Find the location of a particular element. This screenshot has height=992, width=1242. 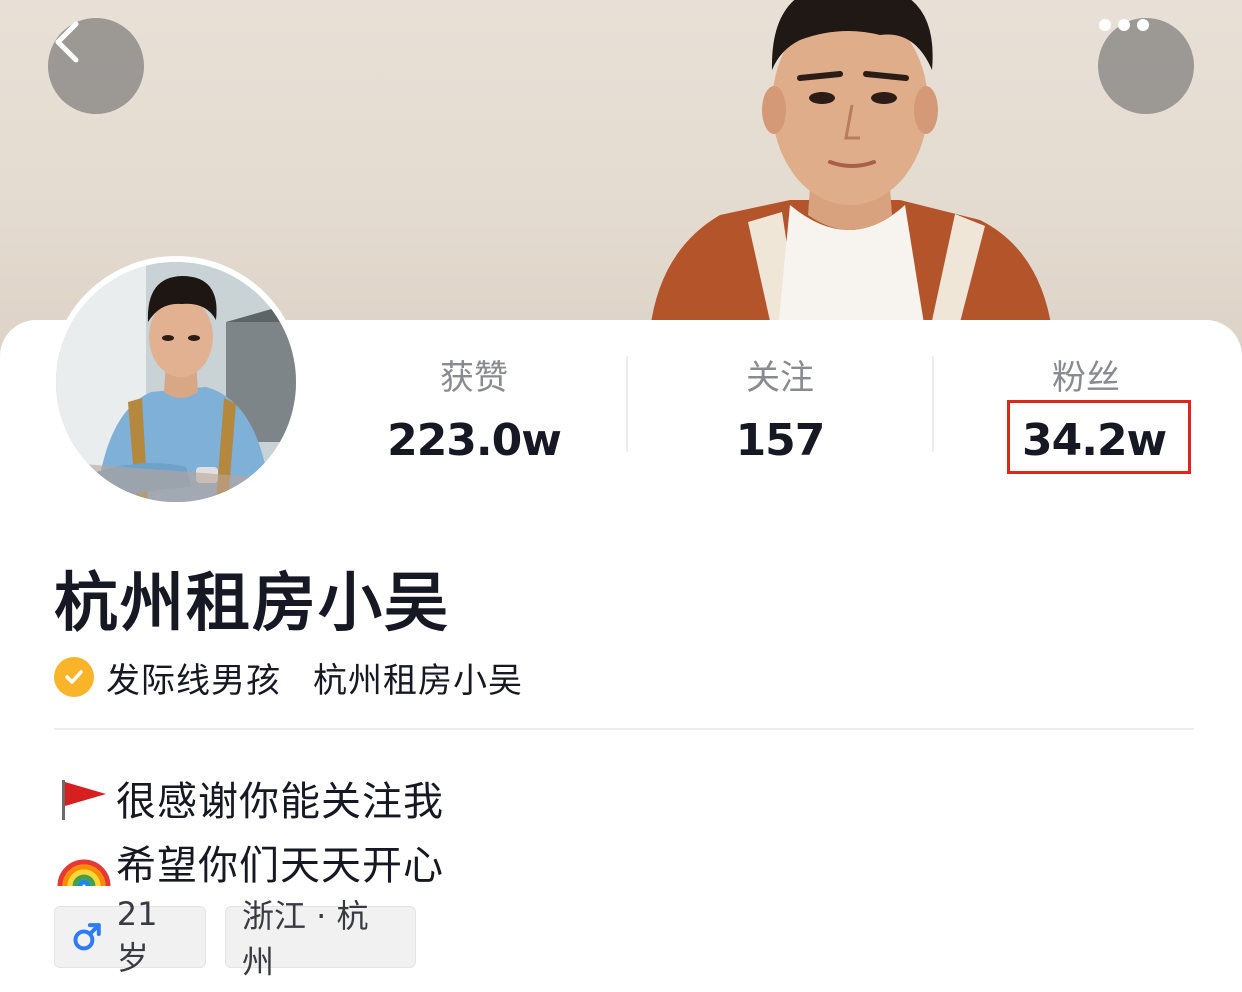

bio-line: 希望你们天天开心 is located at coordinates (250, 862).